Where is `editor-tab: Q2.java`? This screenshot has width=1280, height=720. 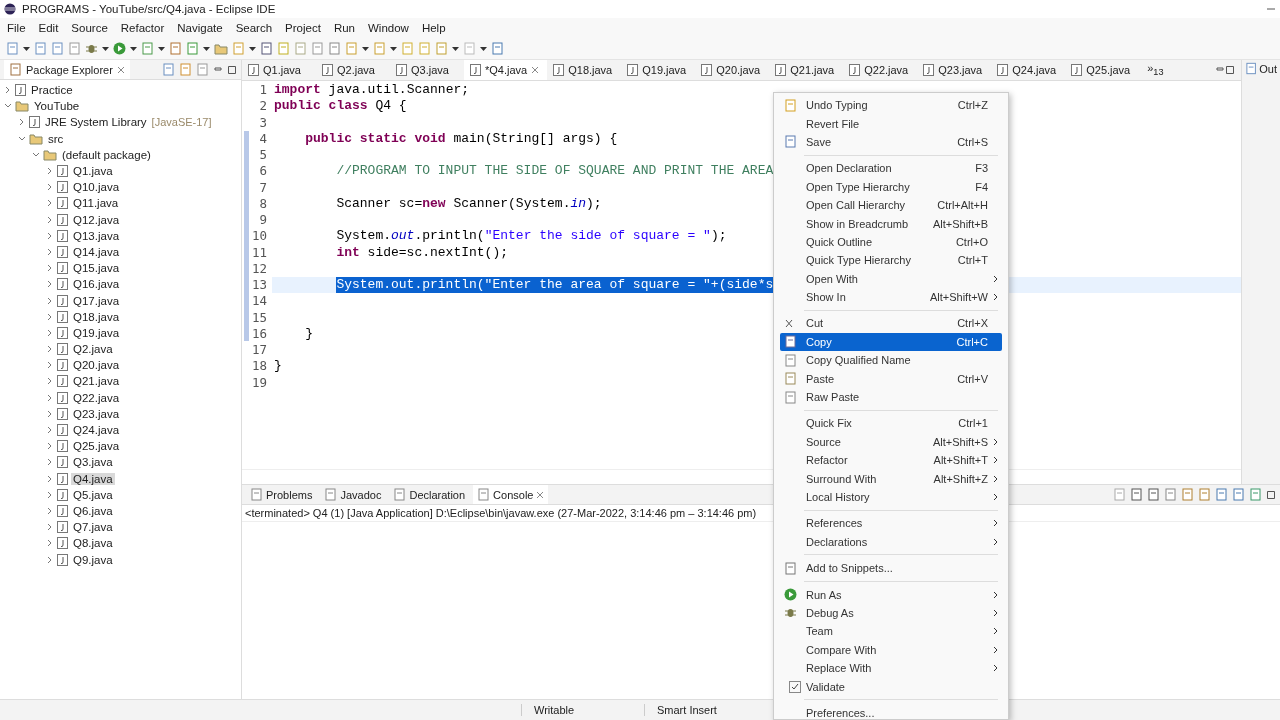
editor-tab: Q2.java is located at coordinates (353, 70).